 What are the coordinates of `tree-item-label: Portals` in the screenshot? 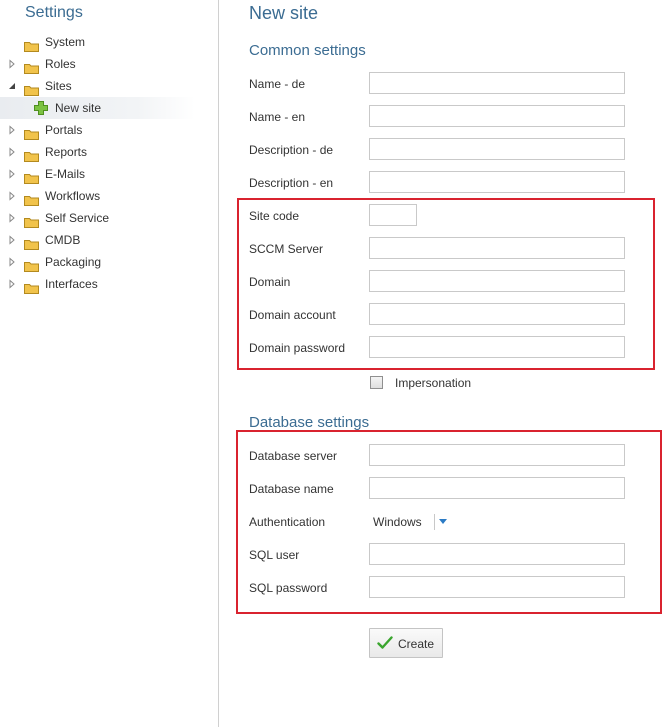 It's located at (64, 130).